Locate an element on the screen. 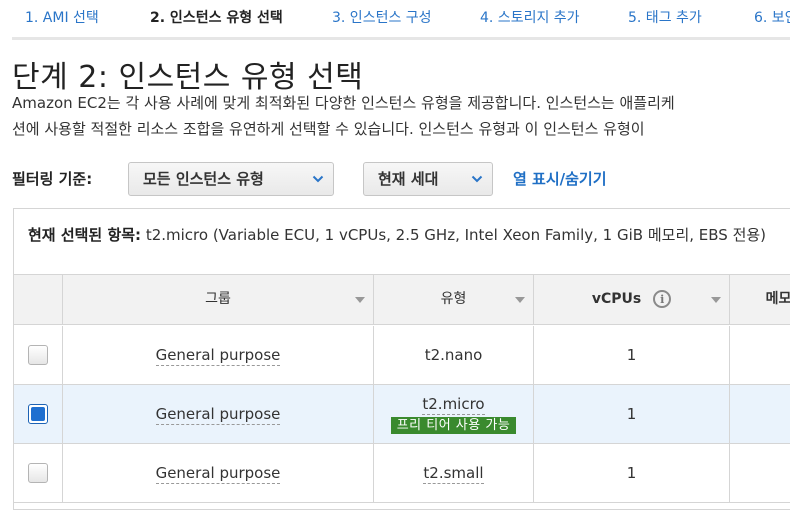 The width and height of the screenshot is (790, 510). info-icon: i is located at coordinates (662, 299).